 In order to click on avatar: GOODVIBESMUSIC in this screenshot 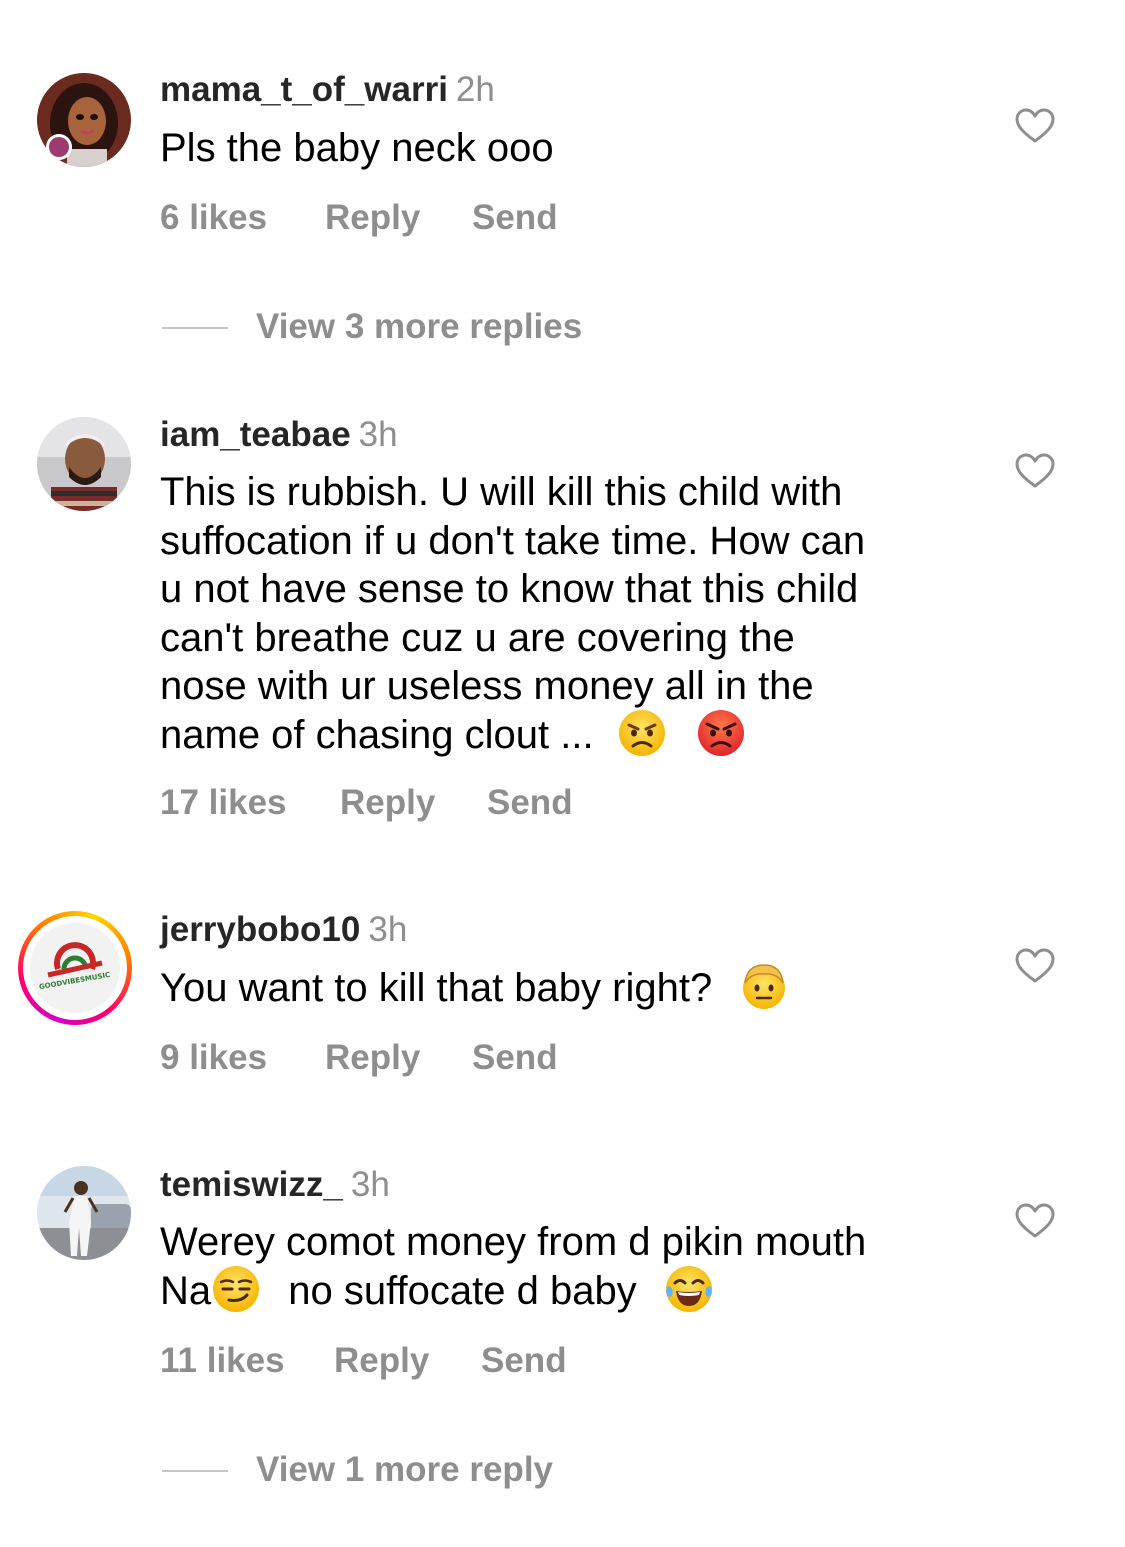, I will do `click(75, 968)`.